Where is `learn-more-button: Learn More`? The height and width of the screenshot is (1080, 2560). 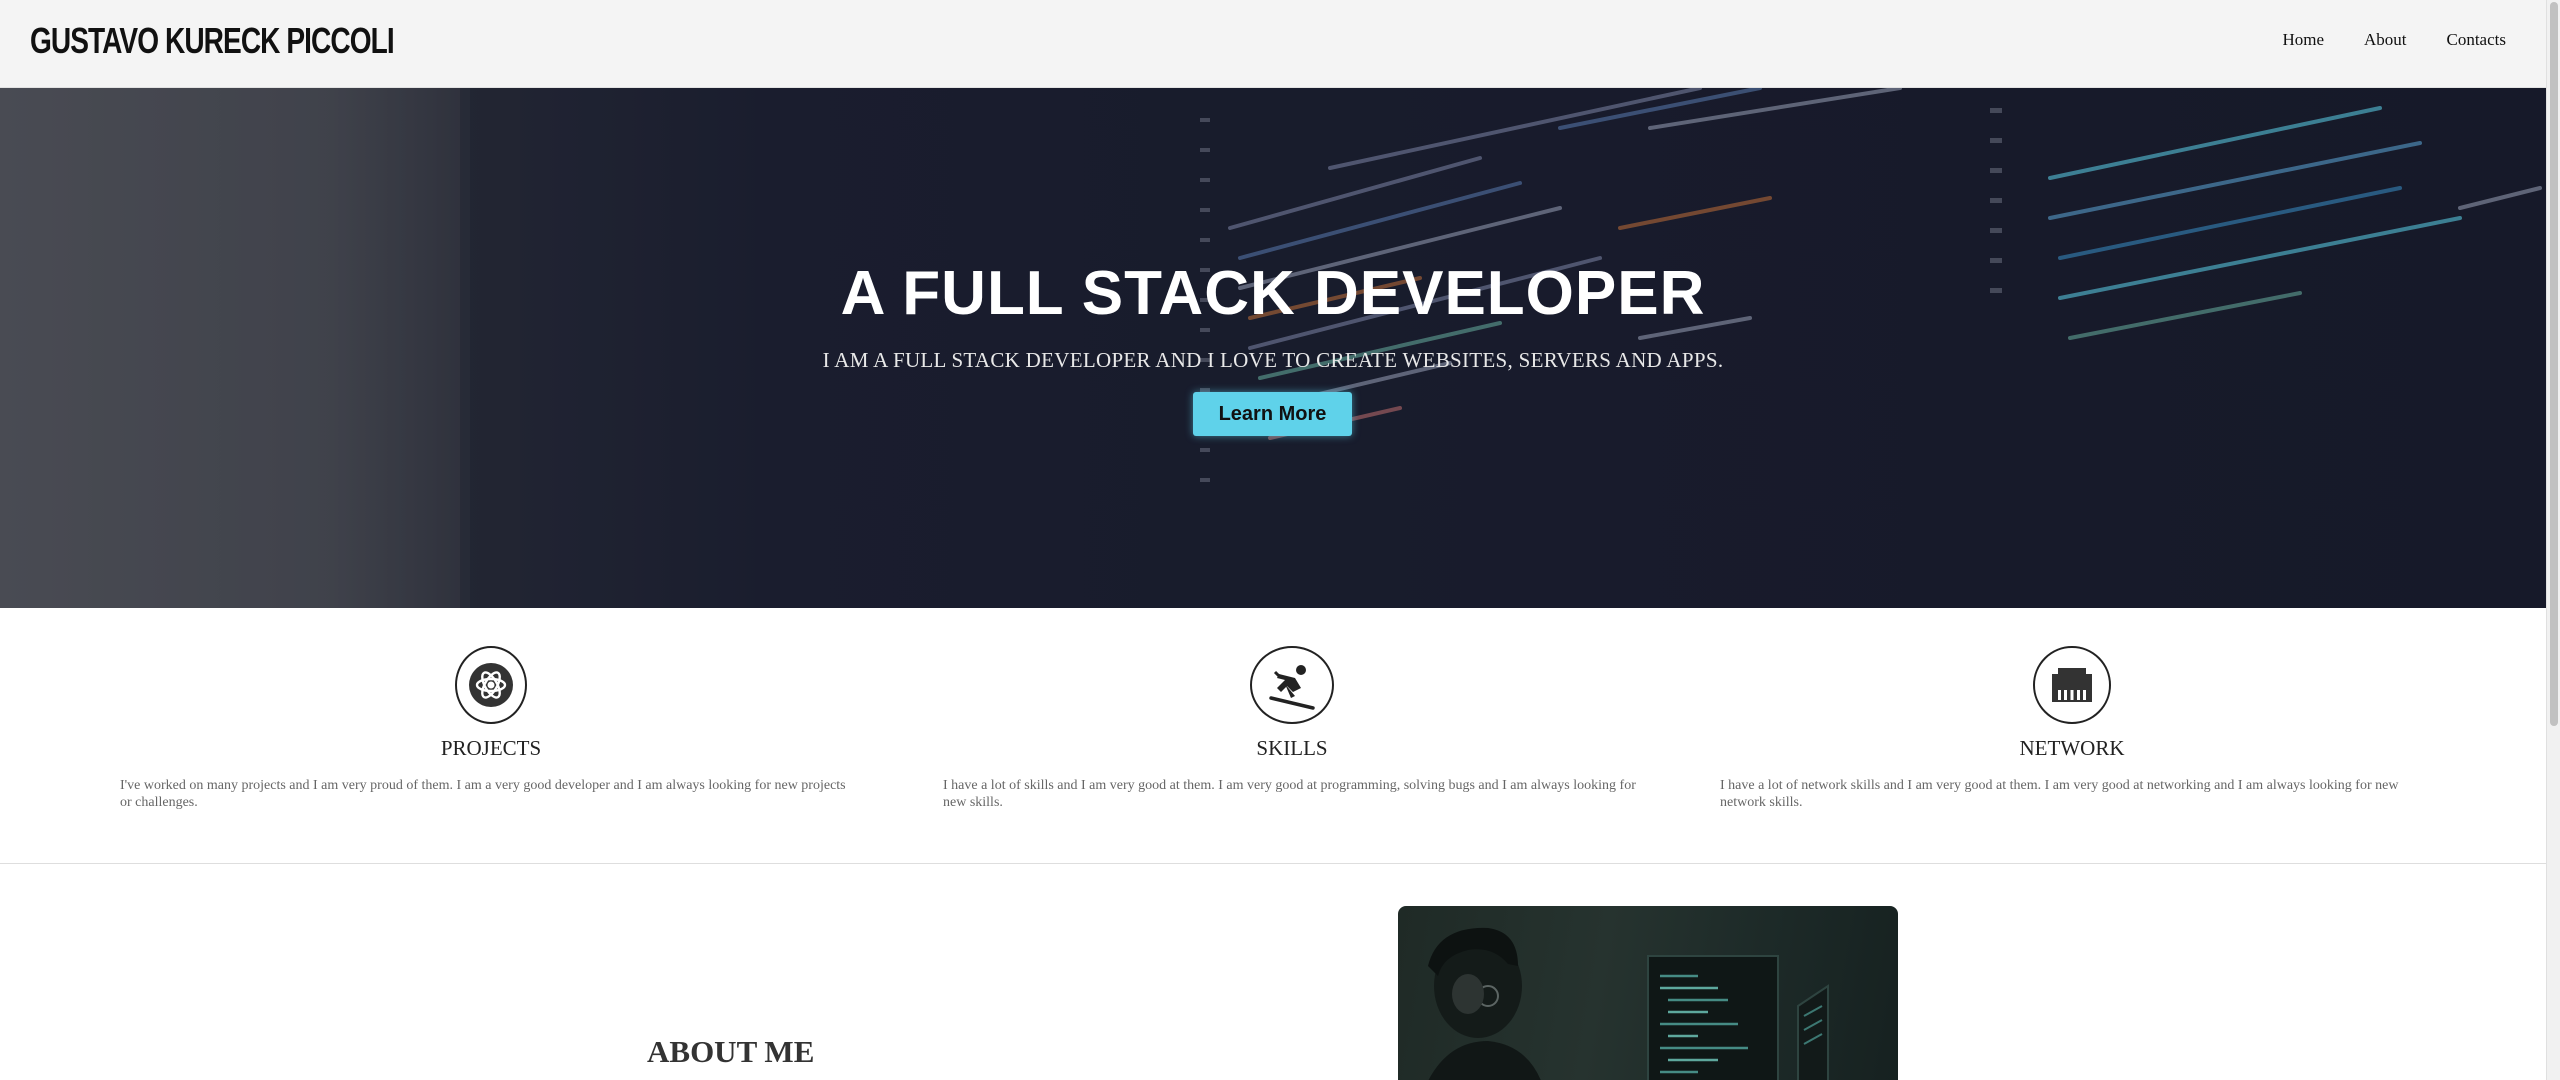 learn-more-button: Learn More is located at coordinates (1272, 414).